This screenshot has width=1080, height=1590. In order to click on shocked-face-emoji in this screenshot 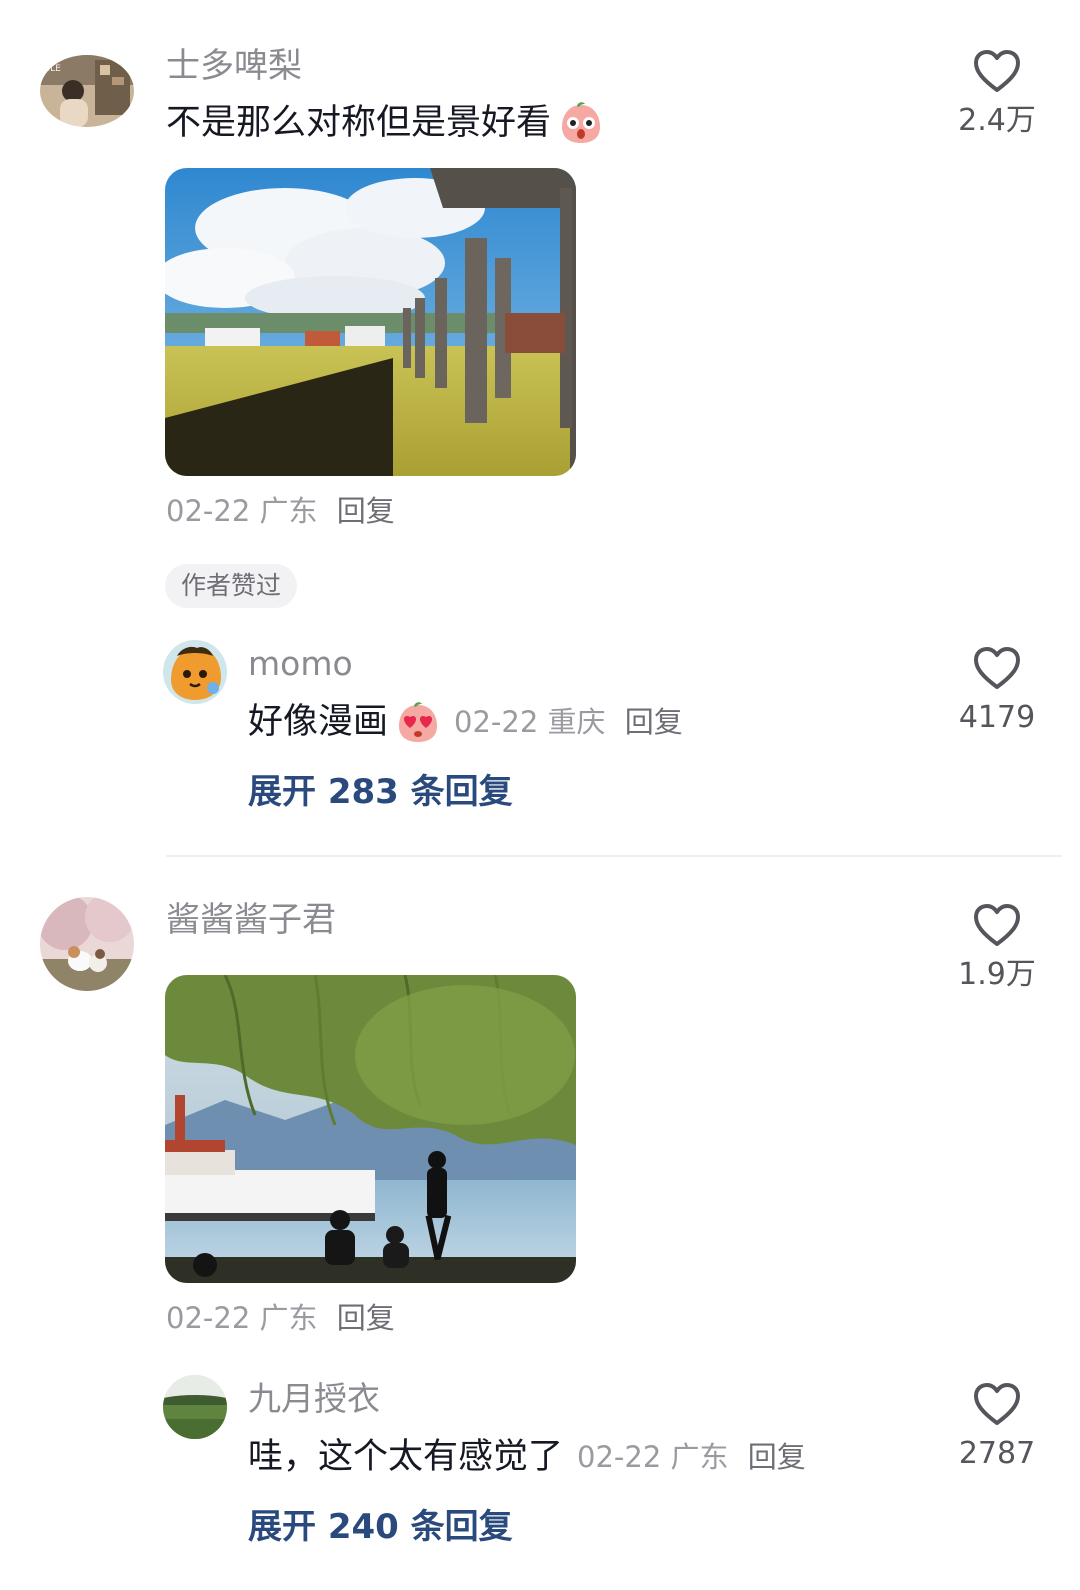, I will do `click(581, 123)`.